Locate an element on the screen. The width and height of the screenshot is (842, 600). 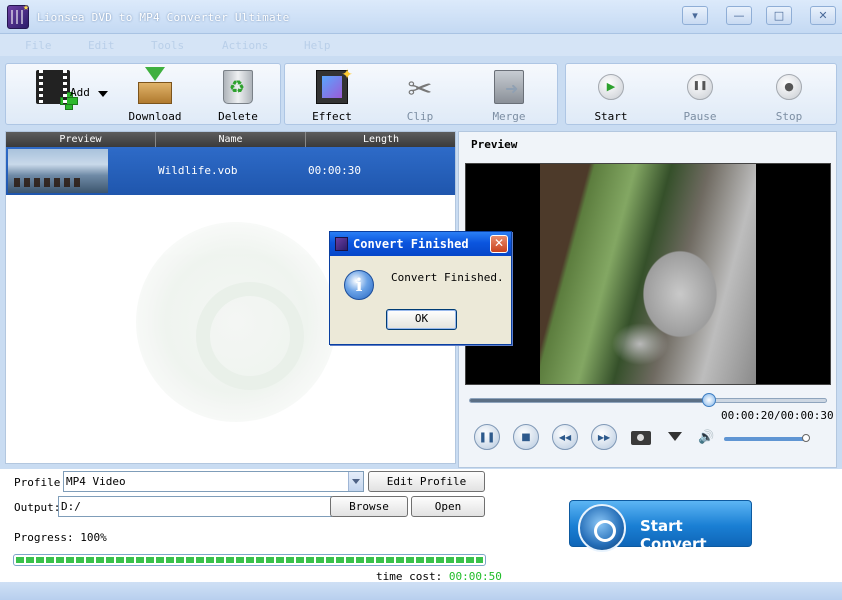
start-button: ▶ Start is located at coordinates (611, 94).